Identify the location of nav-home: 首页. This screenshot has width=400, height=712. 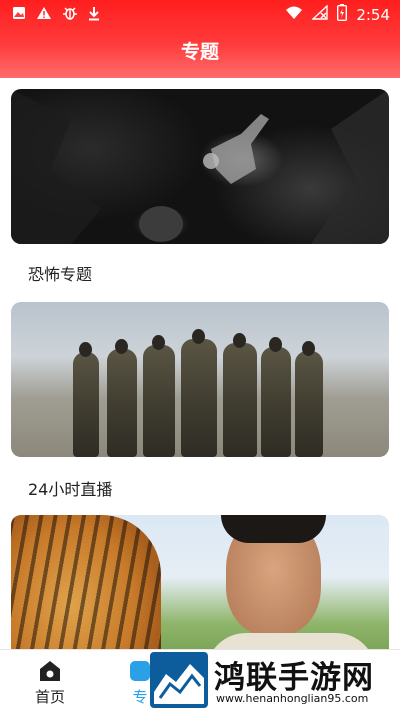
(50, 681).